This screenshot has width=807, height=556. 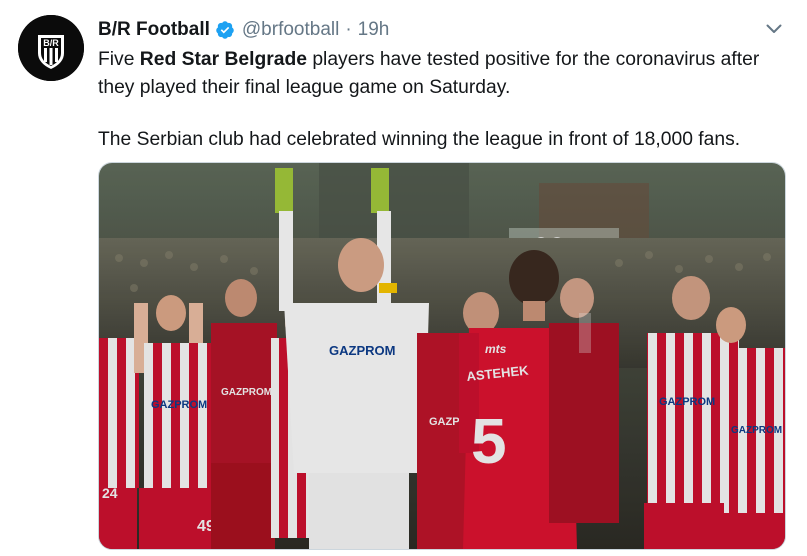 I want to click on tweet-timestamp: 19h, so click(x=374, y=30).